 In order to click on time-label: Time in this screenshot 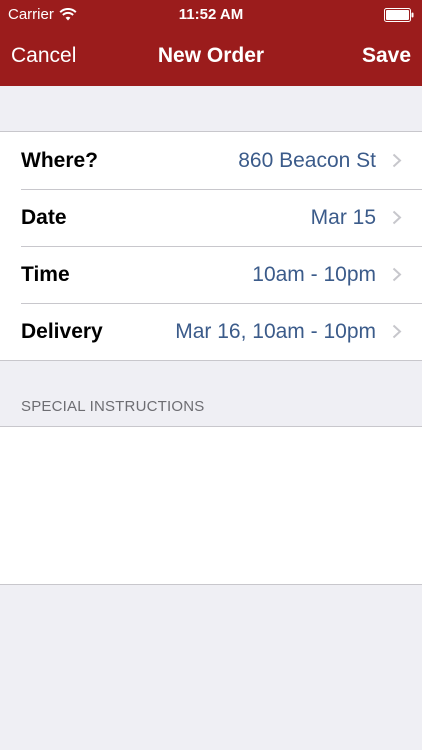, I will do `click(45, 274)`.